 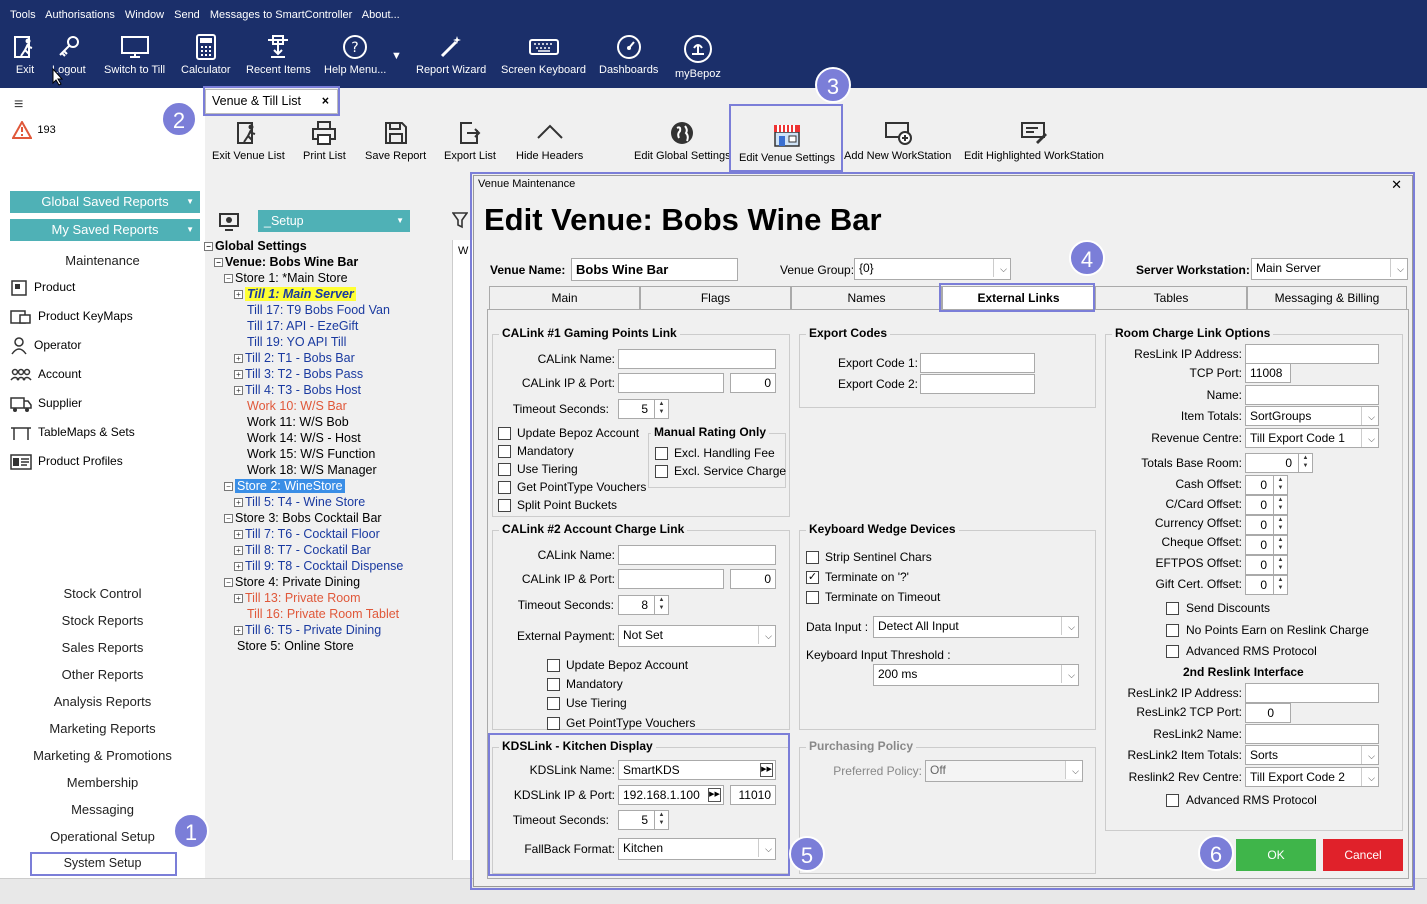 I want to click on tree-till-13: + Till 13: Private Room, so click(x=297, y=598).